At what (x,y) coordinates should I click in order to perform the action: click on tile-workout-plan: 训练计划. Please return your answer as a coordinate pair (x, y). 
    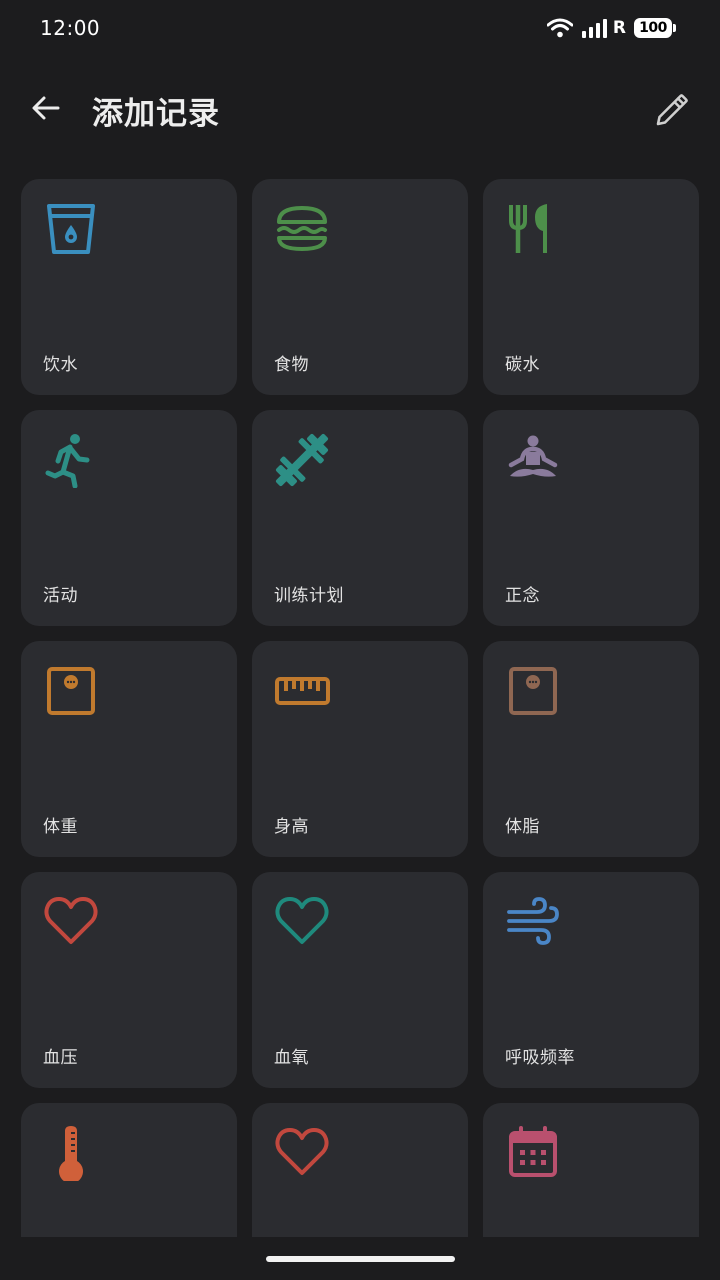
    Looking at the image, I should click on (360, 518).